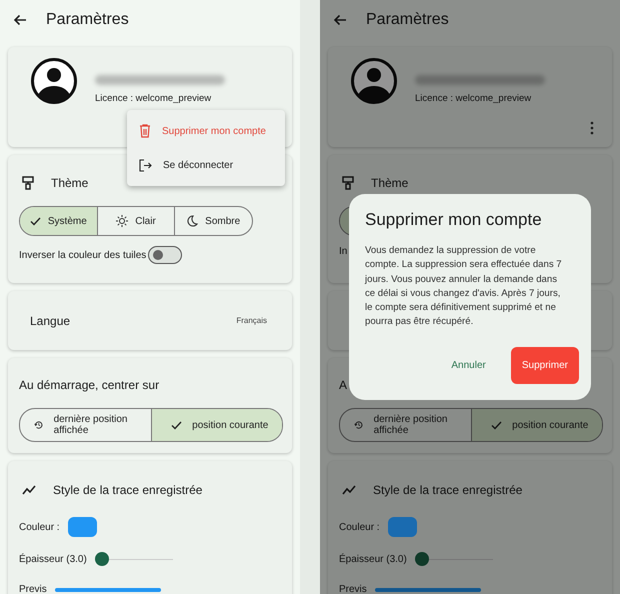 The height and width of the screenshot is (594, 620). I want to click on language-card: Langue Français, so click(150, 320).